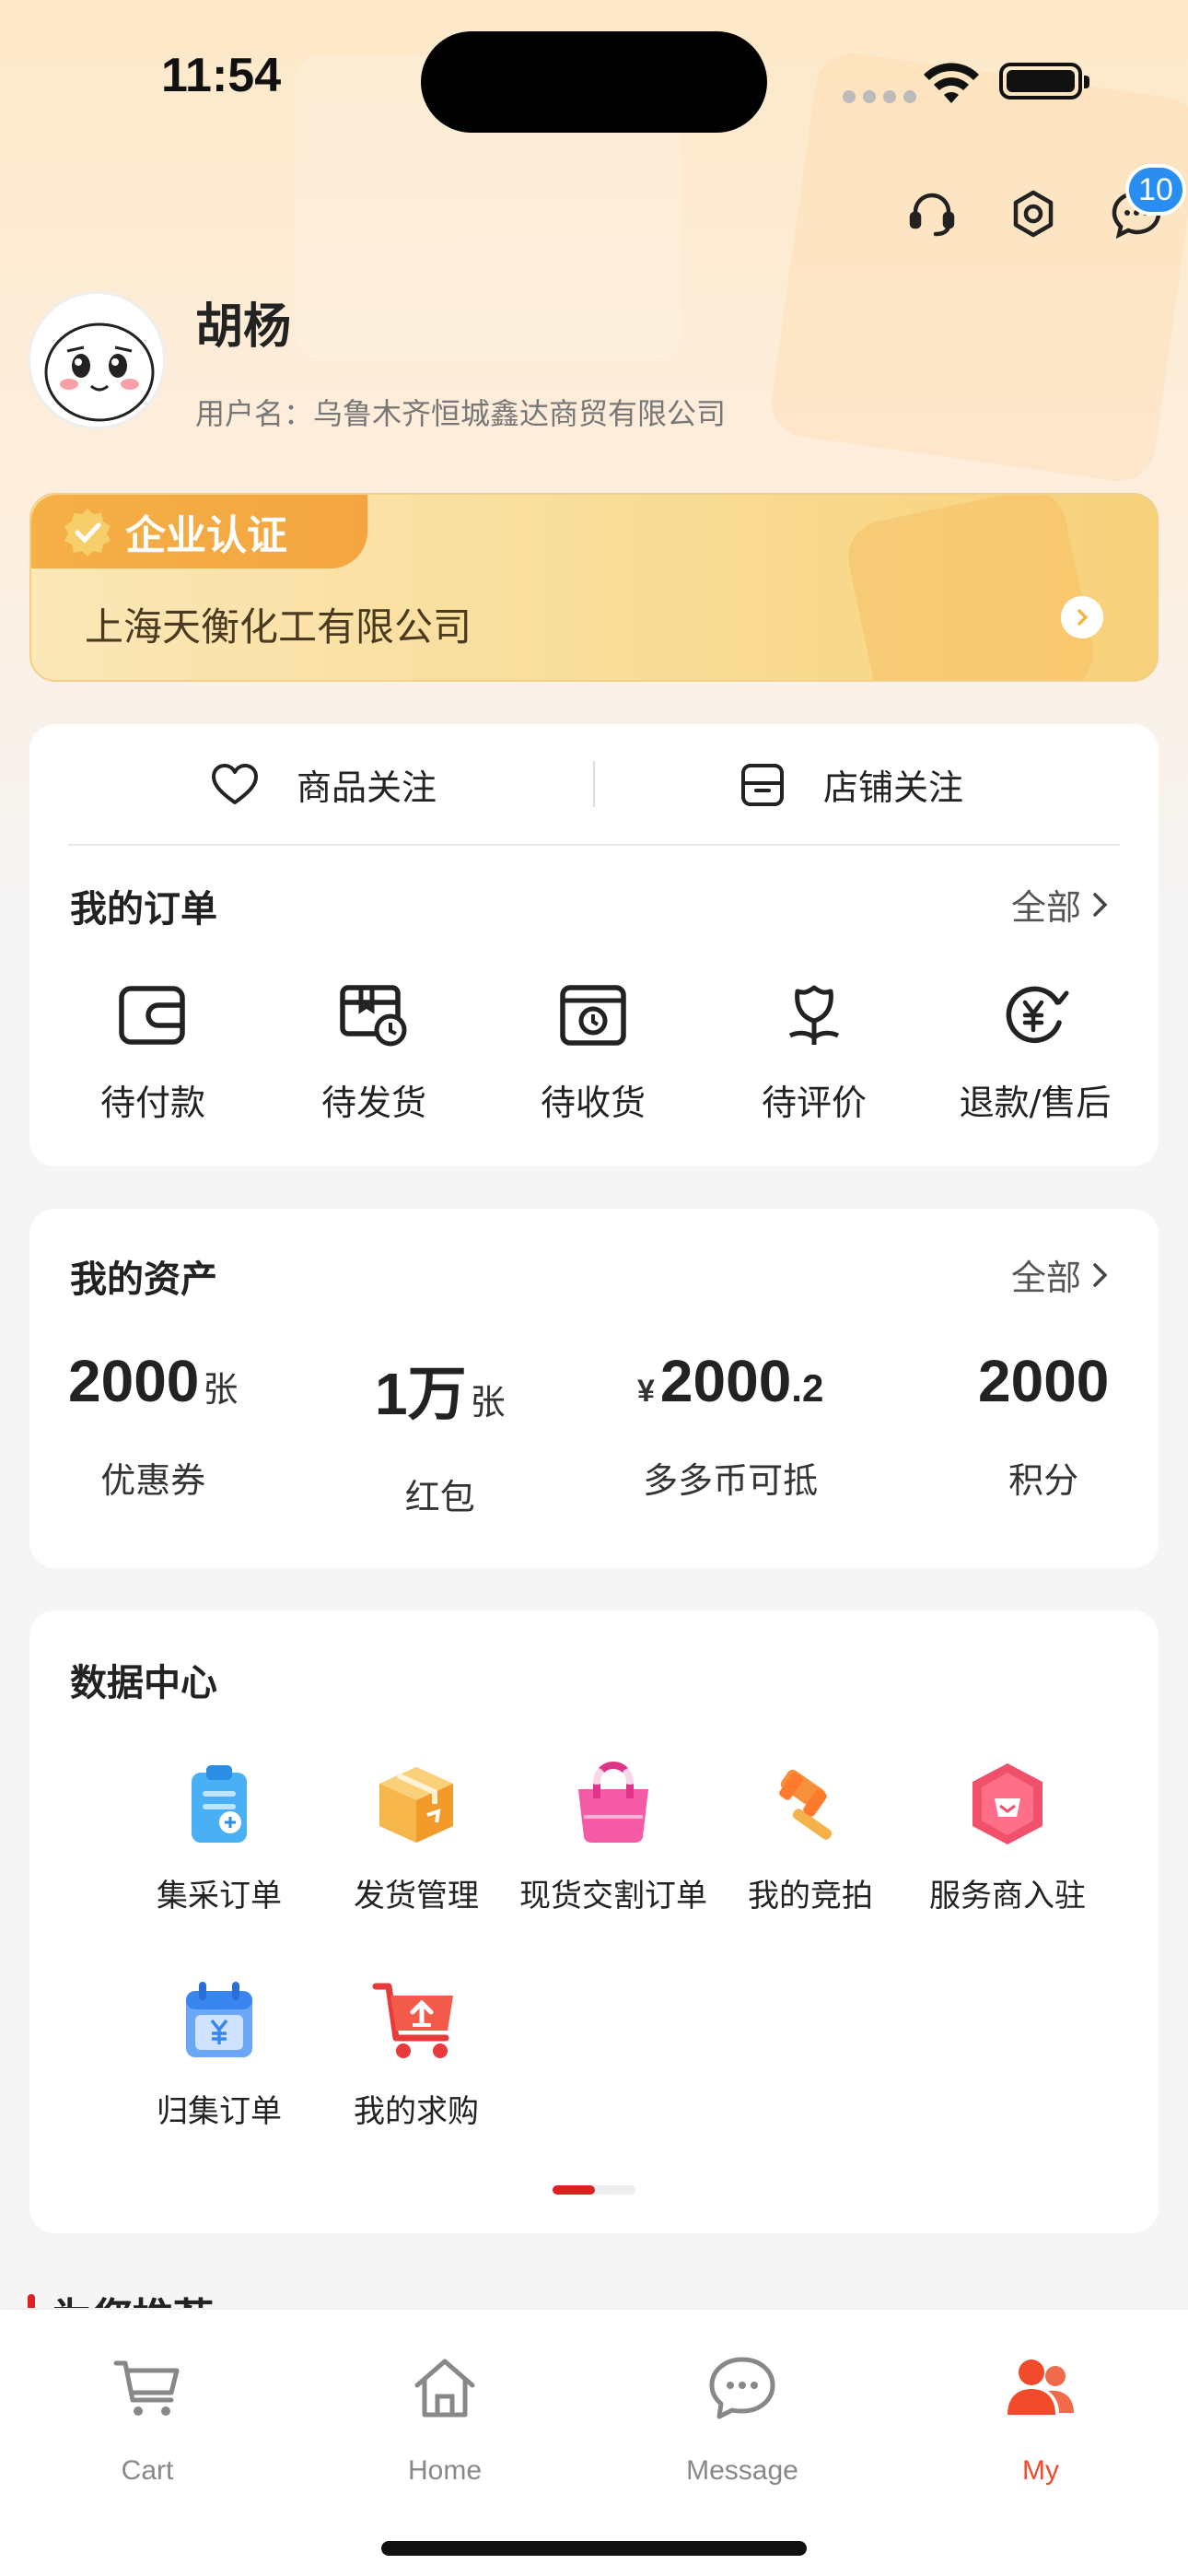 Image resolution: width=1188 pixels, height=2576 pixels. What do you see at coordinates (221, 75) in the screenshot?
I see `status-time: 11:54` at bounding box center [221, 75].